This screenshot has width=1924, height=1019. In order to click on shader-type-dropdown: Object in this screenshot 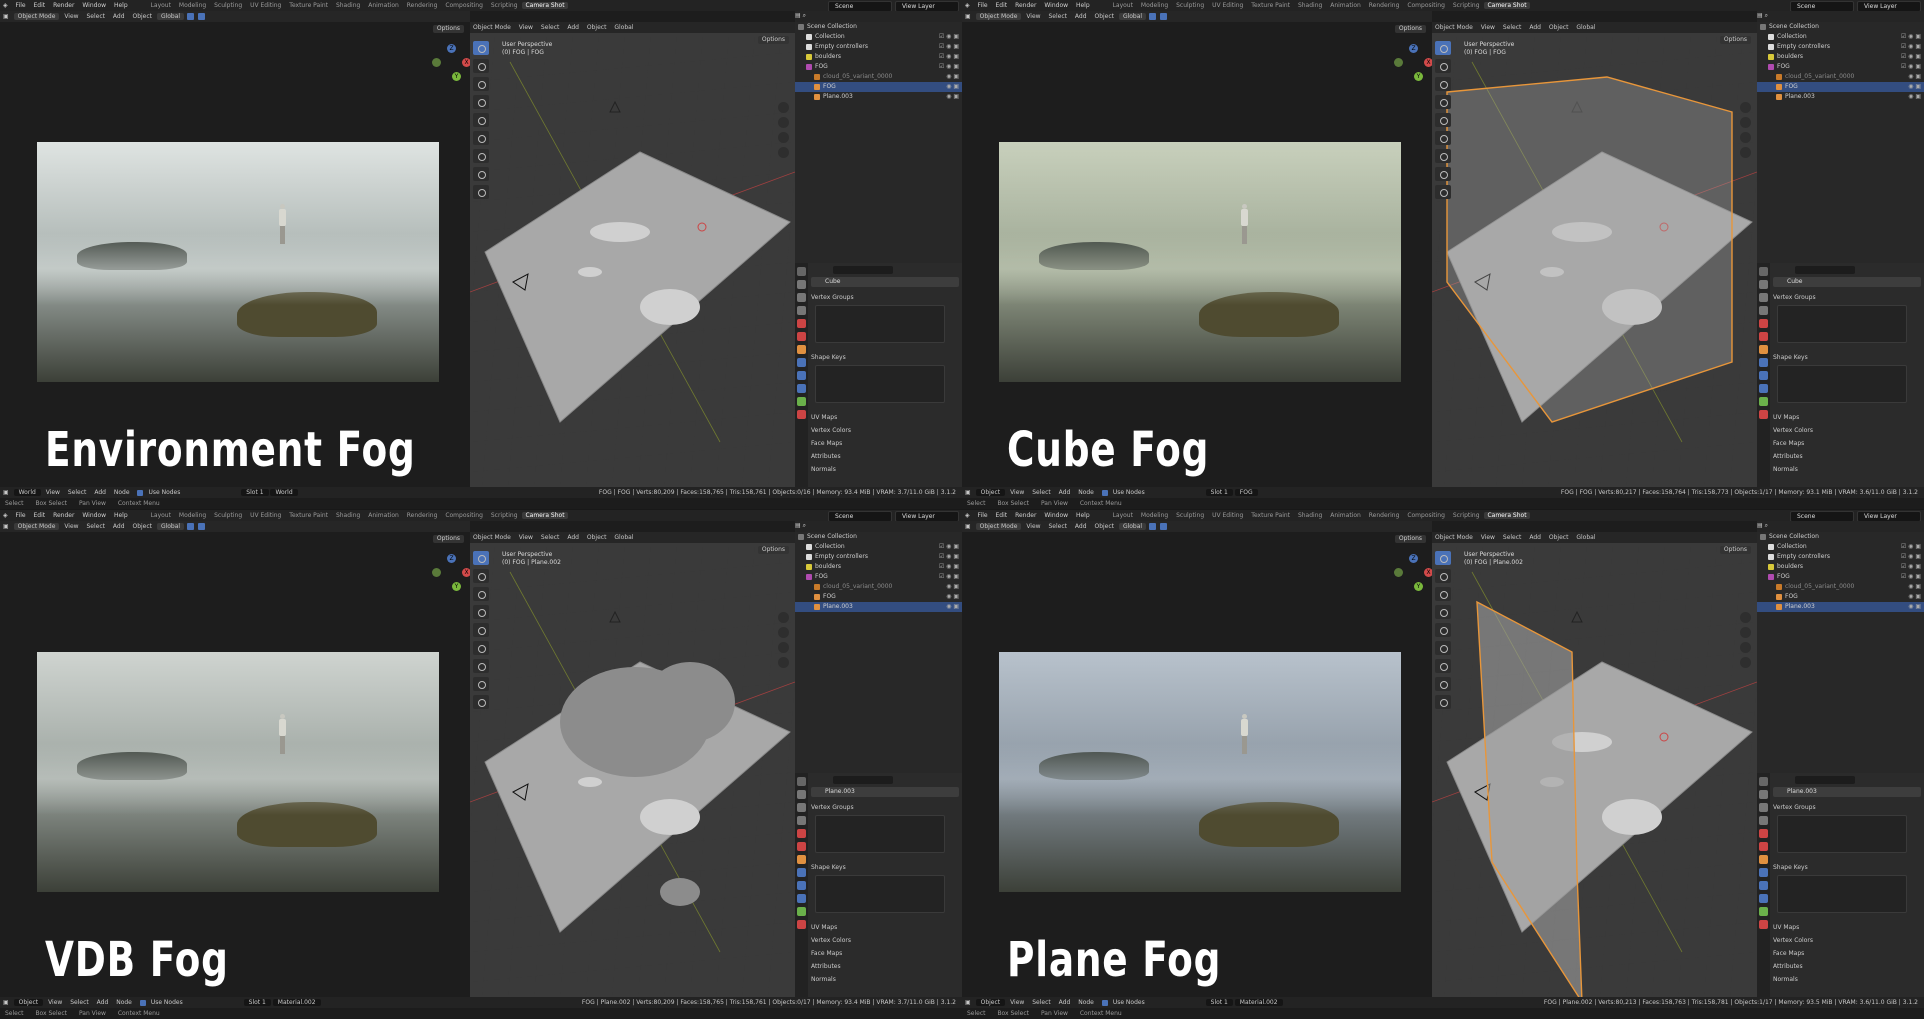, I will do `click(28, 1002)`.